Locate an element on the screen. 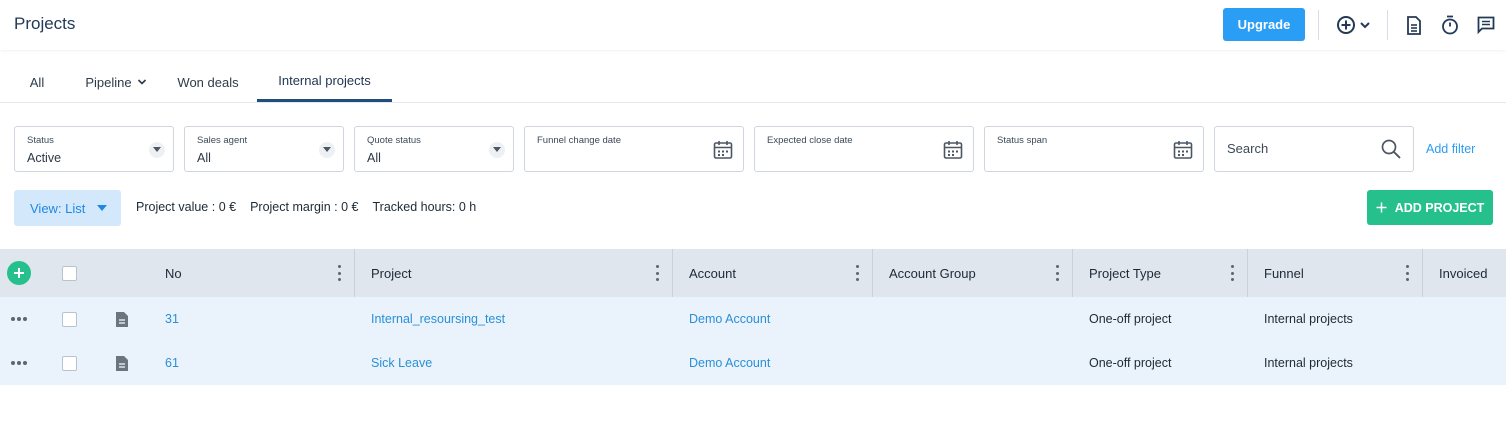 This screenshot has height=422, width=1506. add-row-button is located at coordinates (19, 273).